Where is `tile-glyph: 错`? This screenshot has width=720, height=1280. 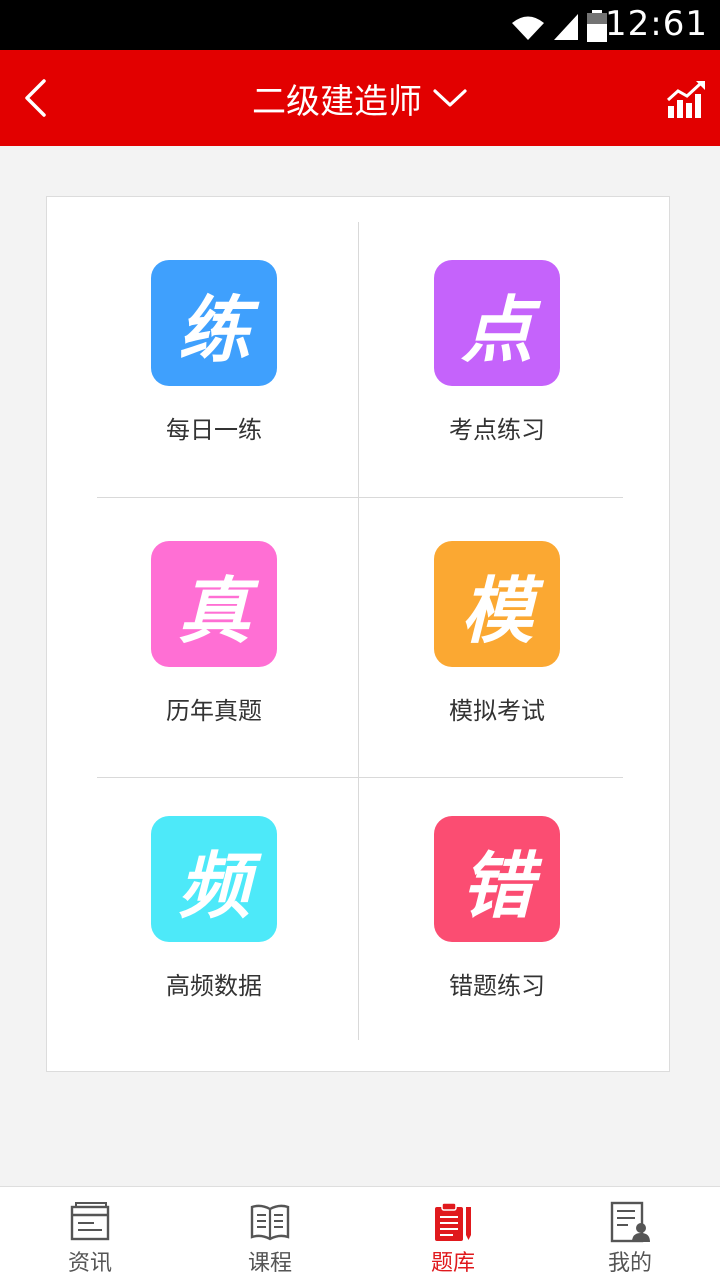 tile-glyph: 错 is located at coordinates (496, 885).